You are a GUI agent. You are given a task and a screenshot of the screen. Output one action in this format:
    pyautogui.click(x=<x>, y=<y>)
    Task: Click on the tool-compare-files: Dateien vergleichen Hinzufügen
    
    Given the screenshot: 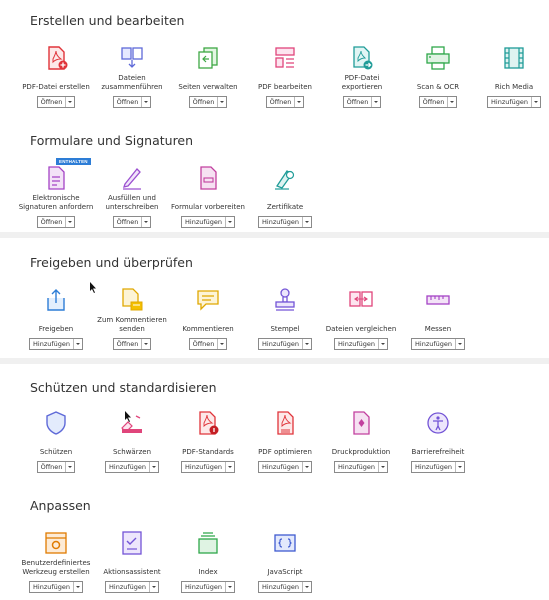 What is the action you would take?
    pyautogui.click(x=361, y=319)
    